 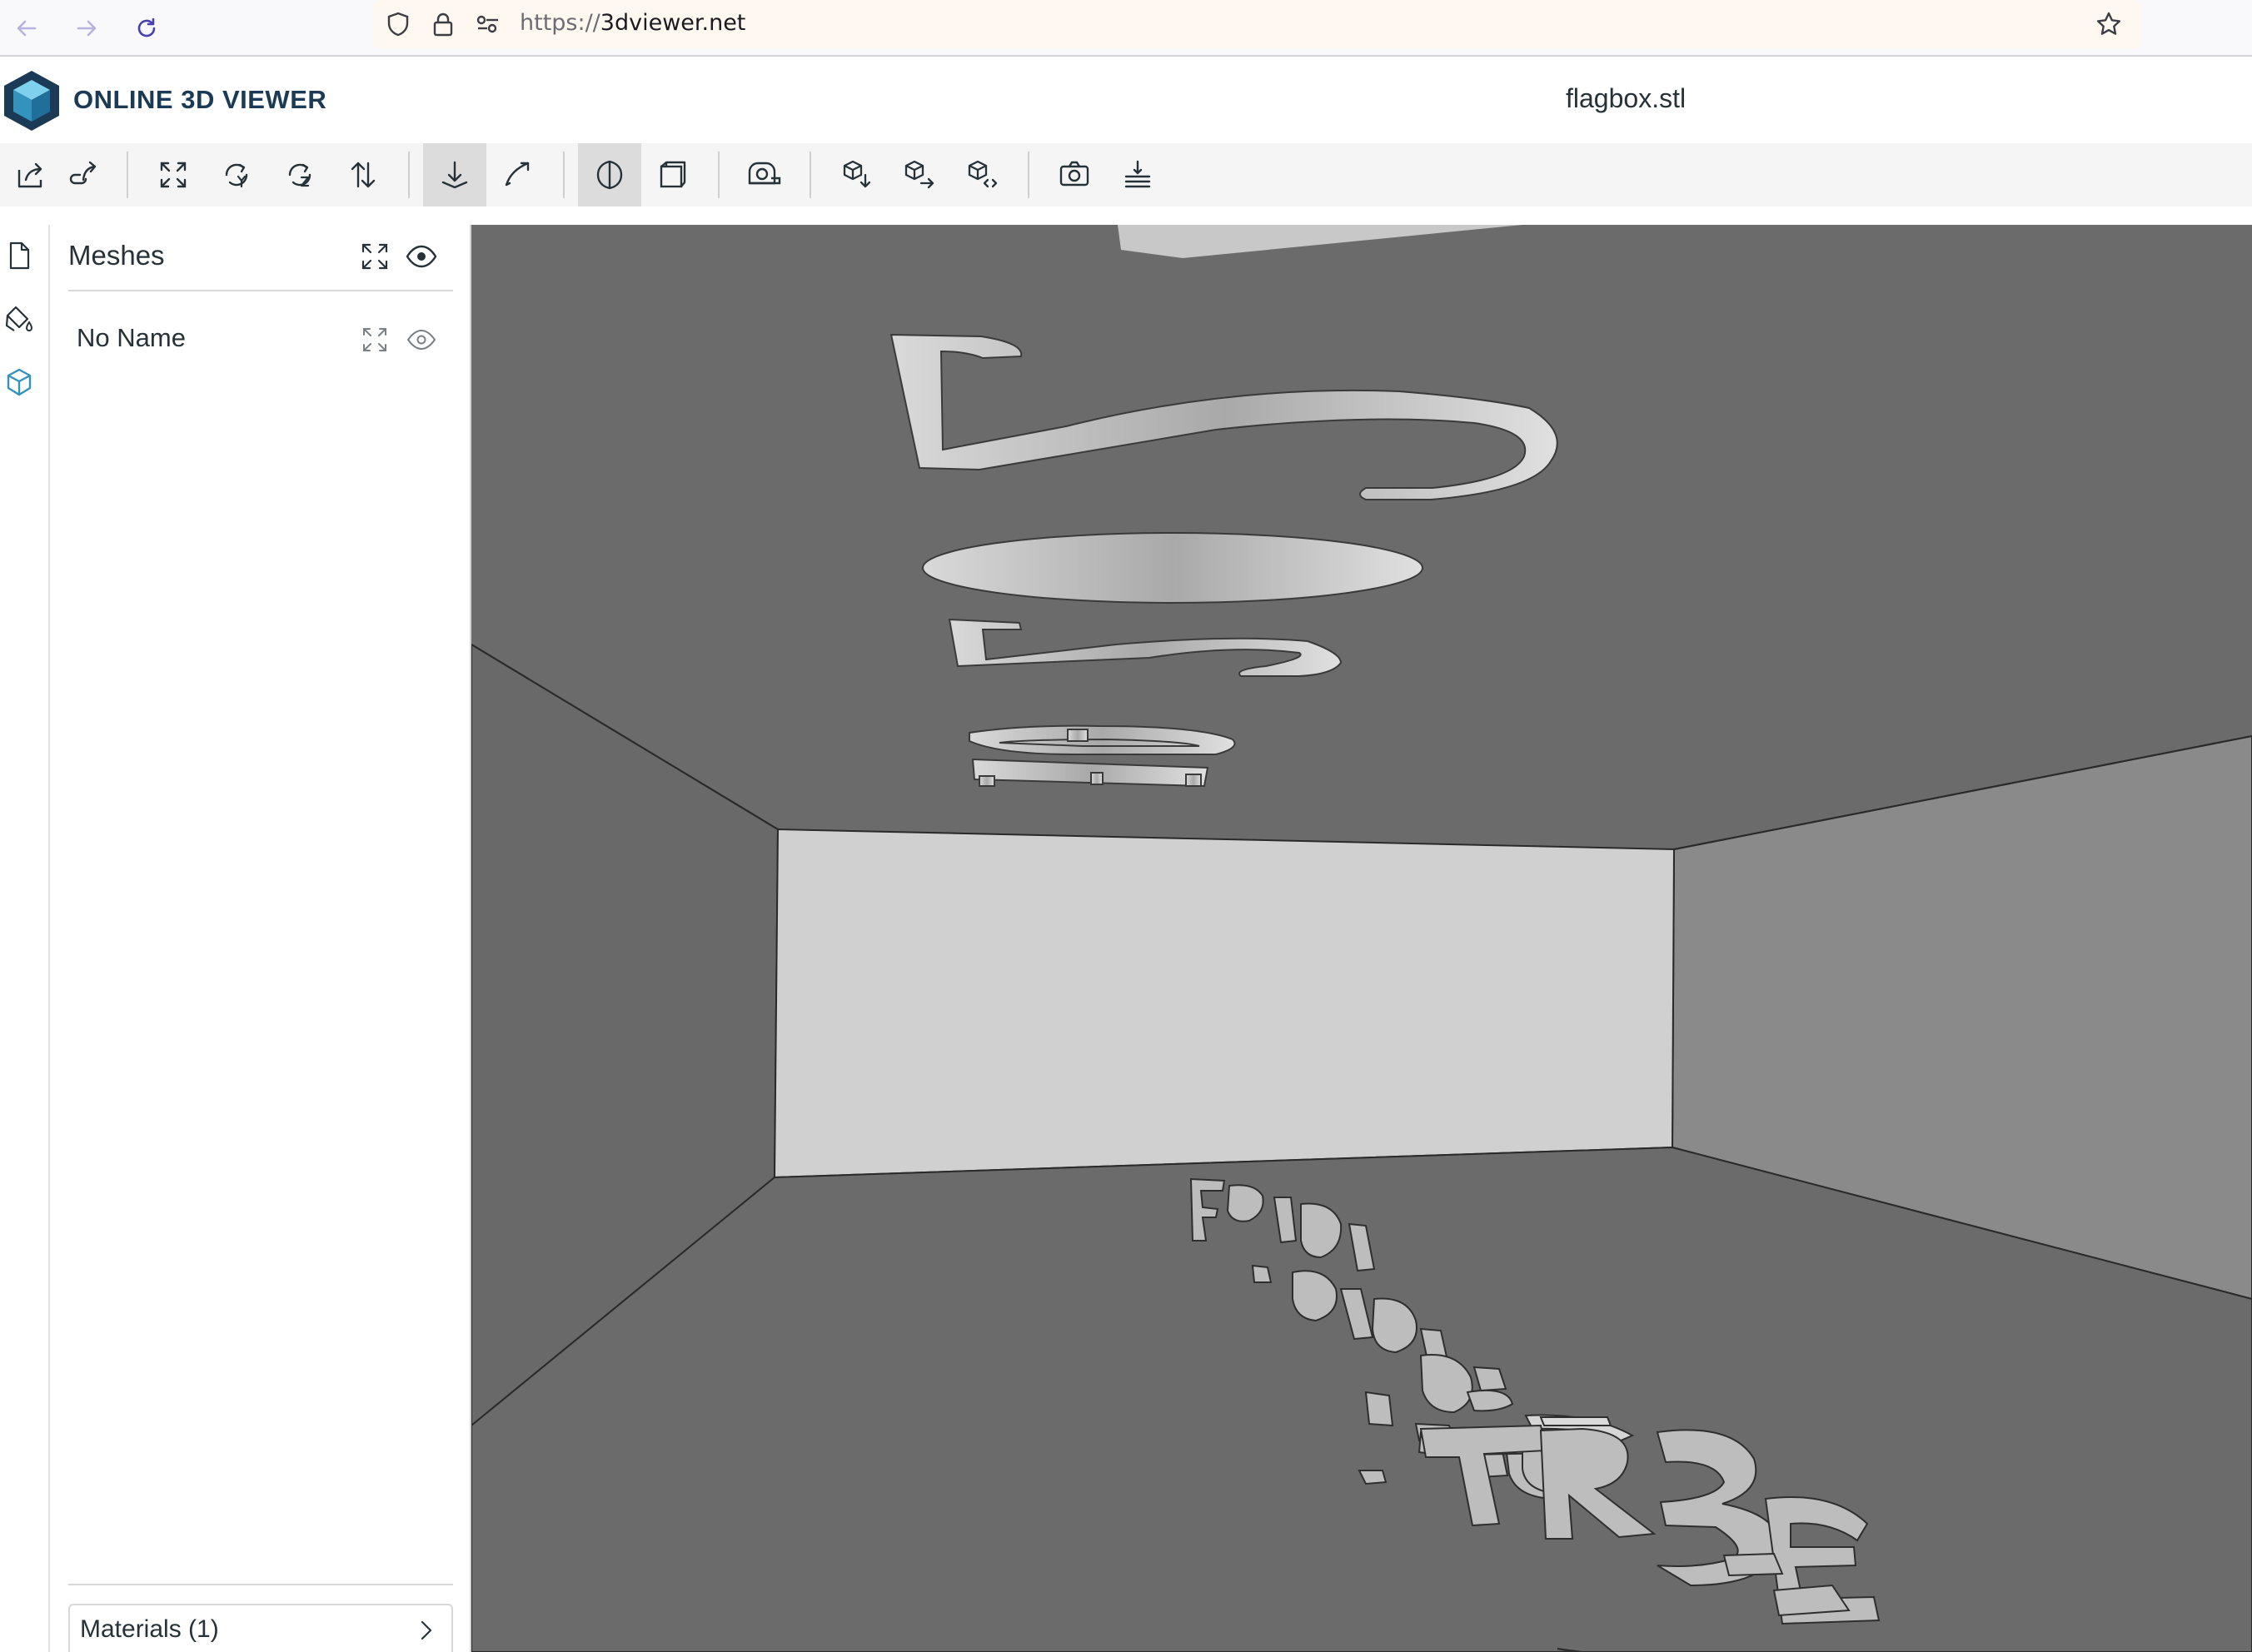 What do you see at coordinates (199, 100) in the screenshot?
I see `app-title: ONLINE 3D VIEWER` at bounding box center [199, 100].